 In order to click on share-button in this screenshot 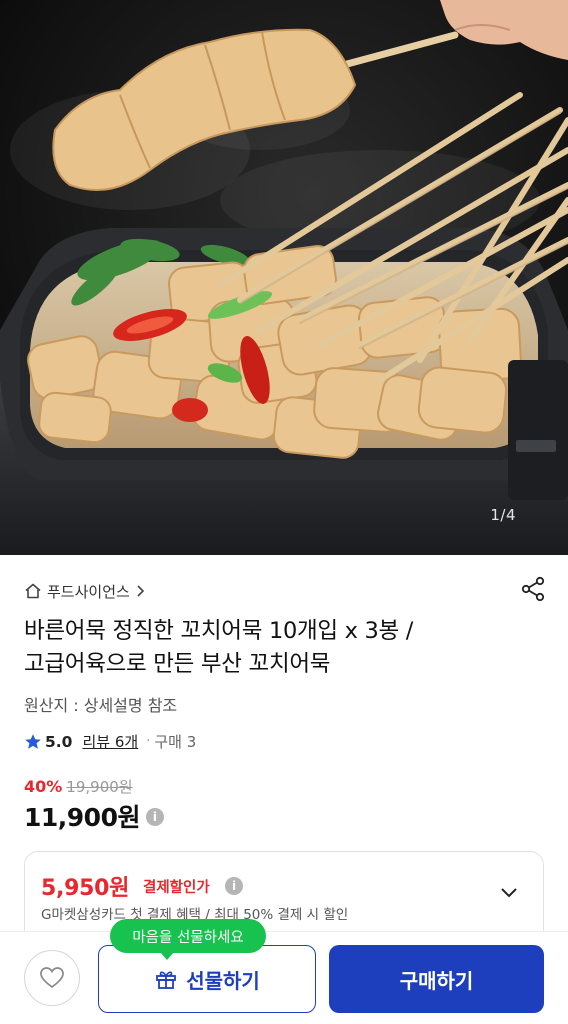, I will do `click(533, 589)`.